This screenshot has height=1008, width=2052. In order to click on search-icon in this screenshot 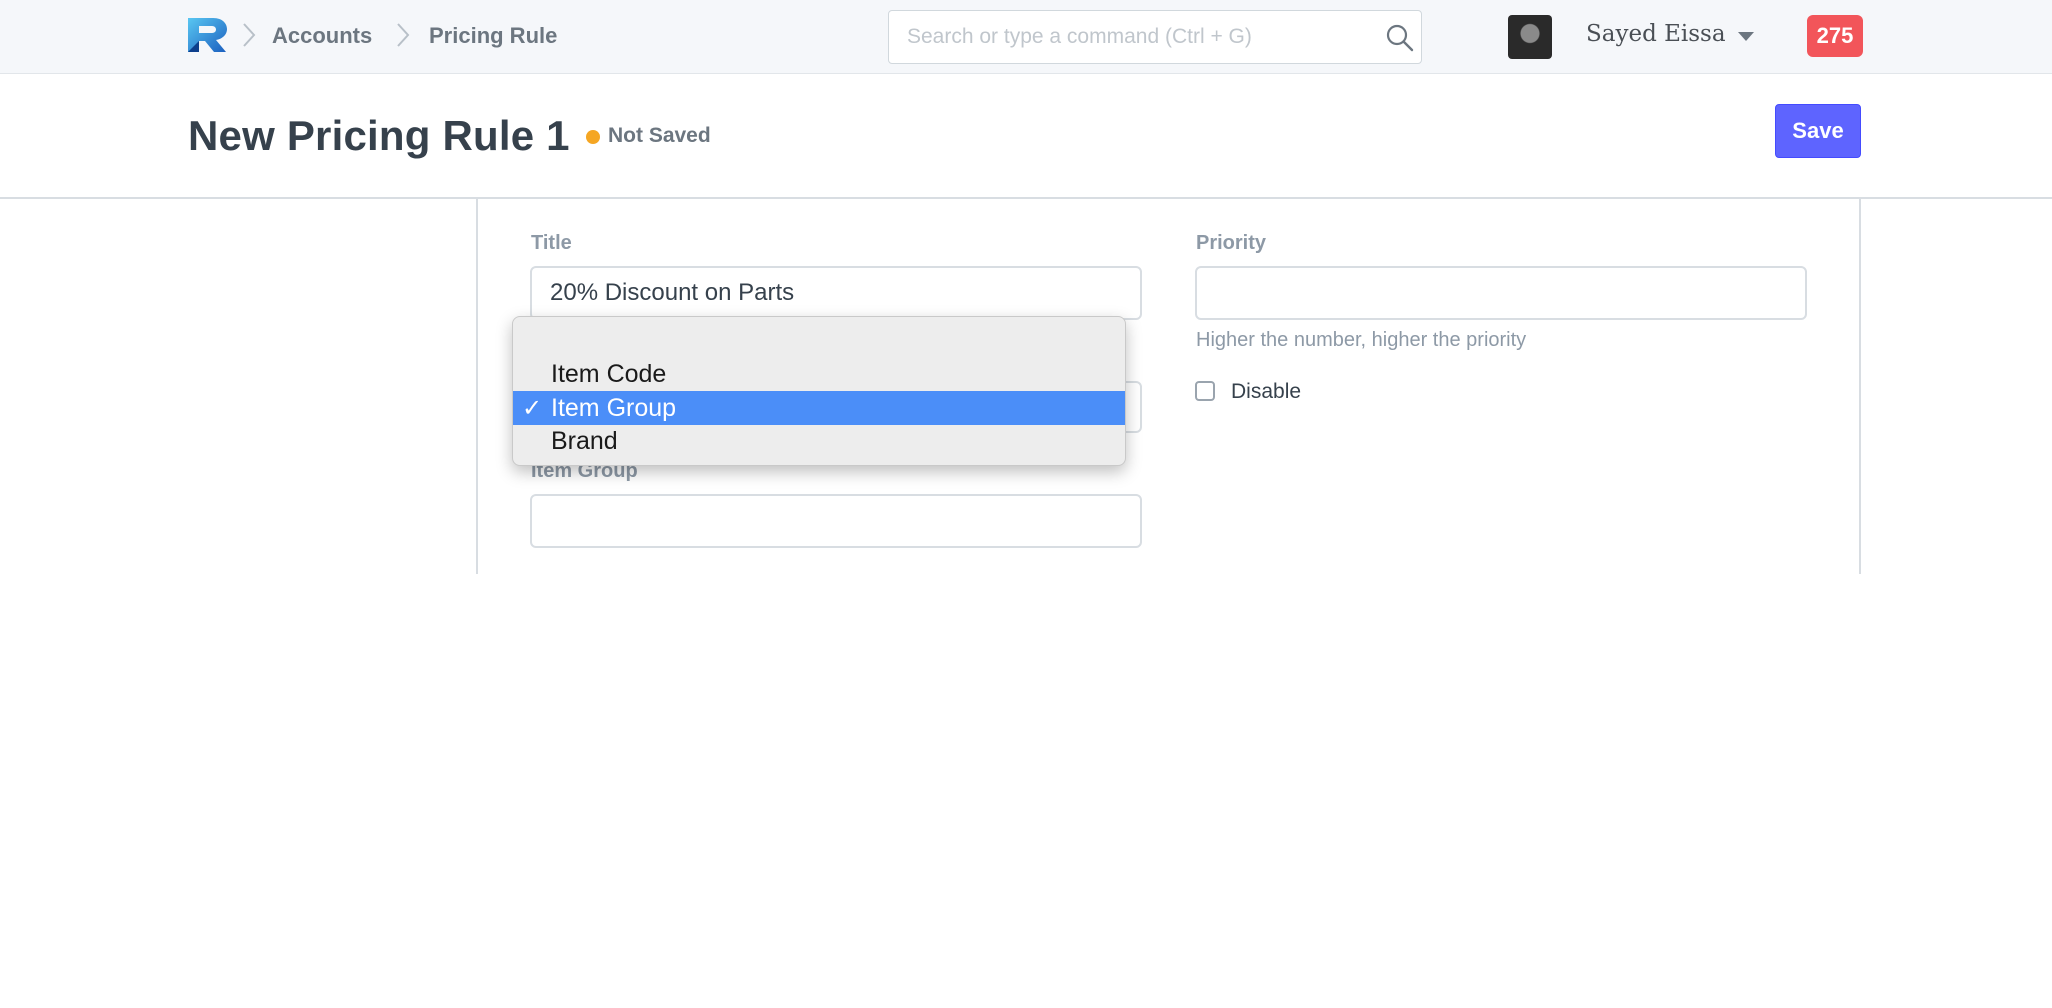, I will do `click(1400, 38)`.